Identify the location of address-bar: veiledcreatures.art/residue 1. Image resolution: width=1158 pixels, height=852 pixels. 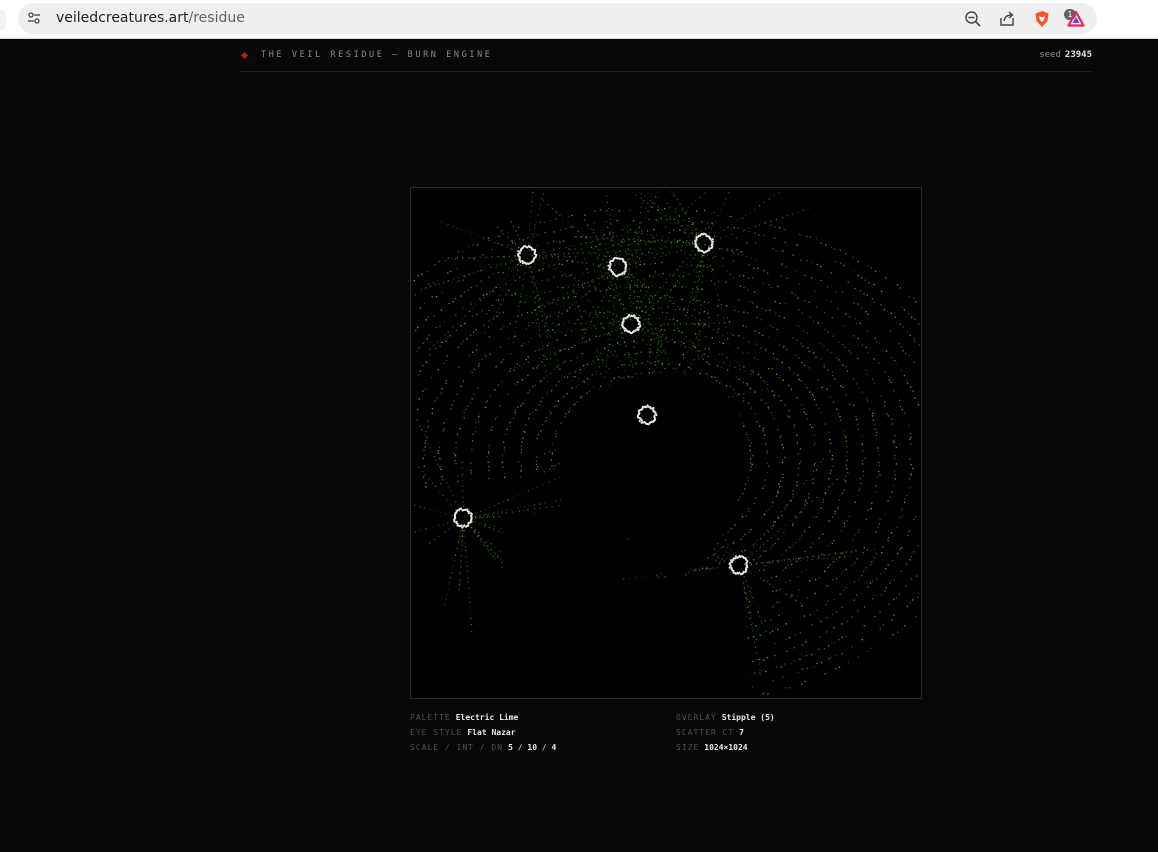
(557, 18).